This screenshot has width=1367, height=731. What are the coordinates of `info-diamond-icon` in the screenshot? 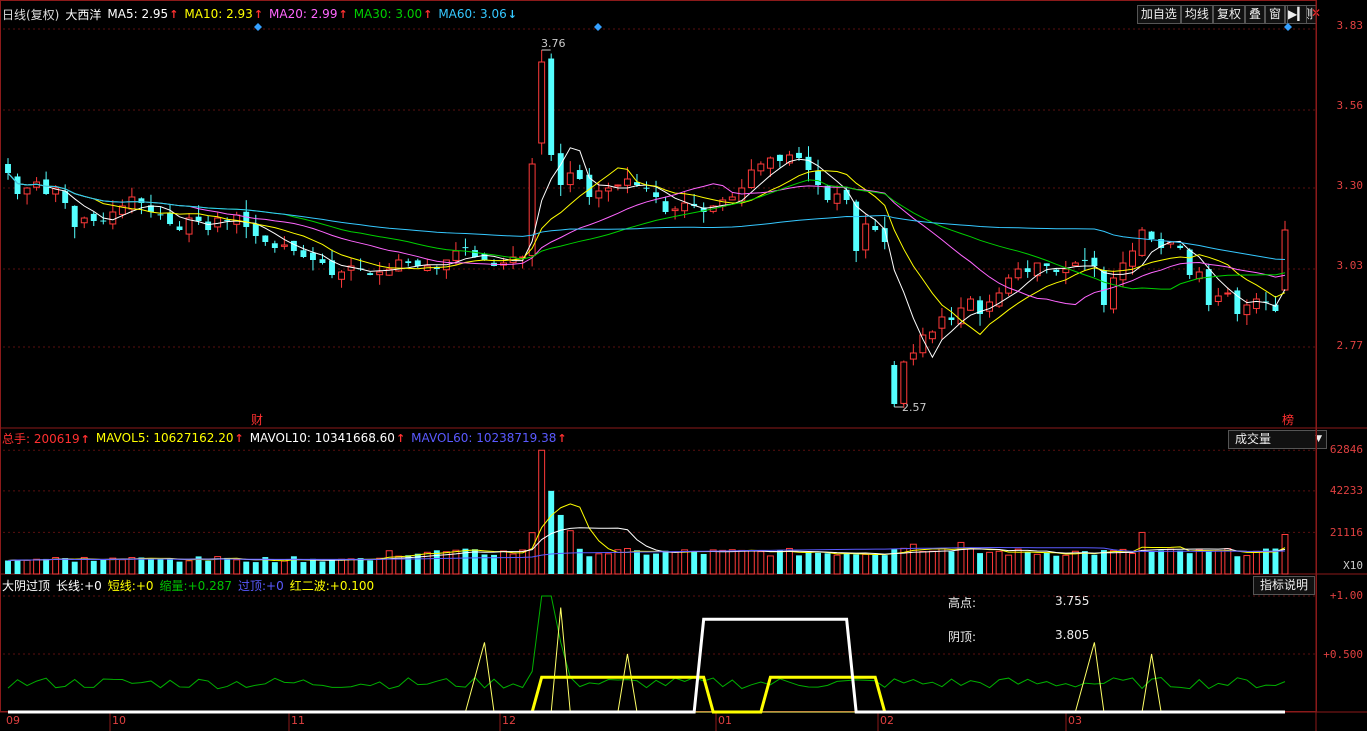 It's located at (598, 27).